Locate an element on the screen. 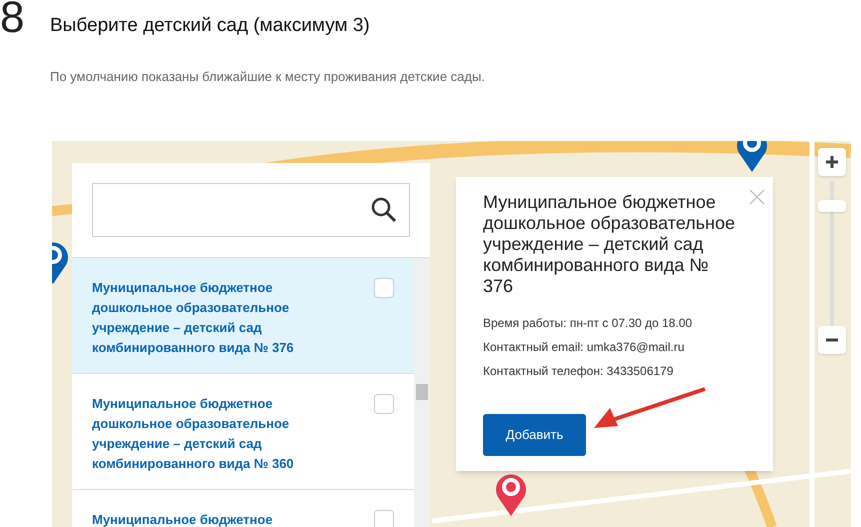 Image resolution: width=861 pixels, height=527 pixels. zoom-in-button is located at coordinates (832, 162).